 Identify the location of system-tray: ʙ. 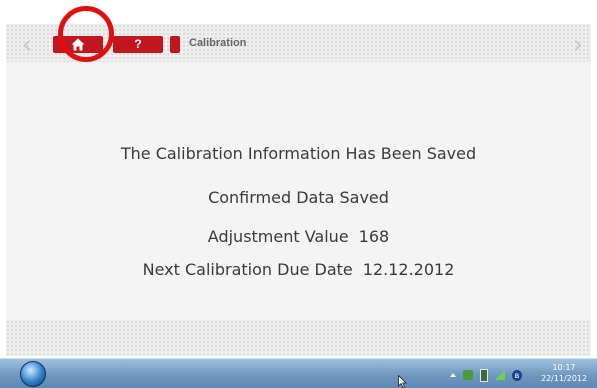
(486, 375).